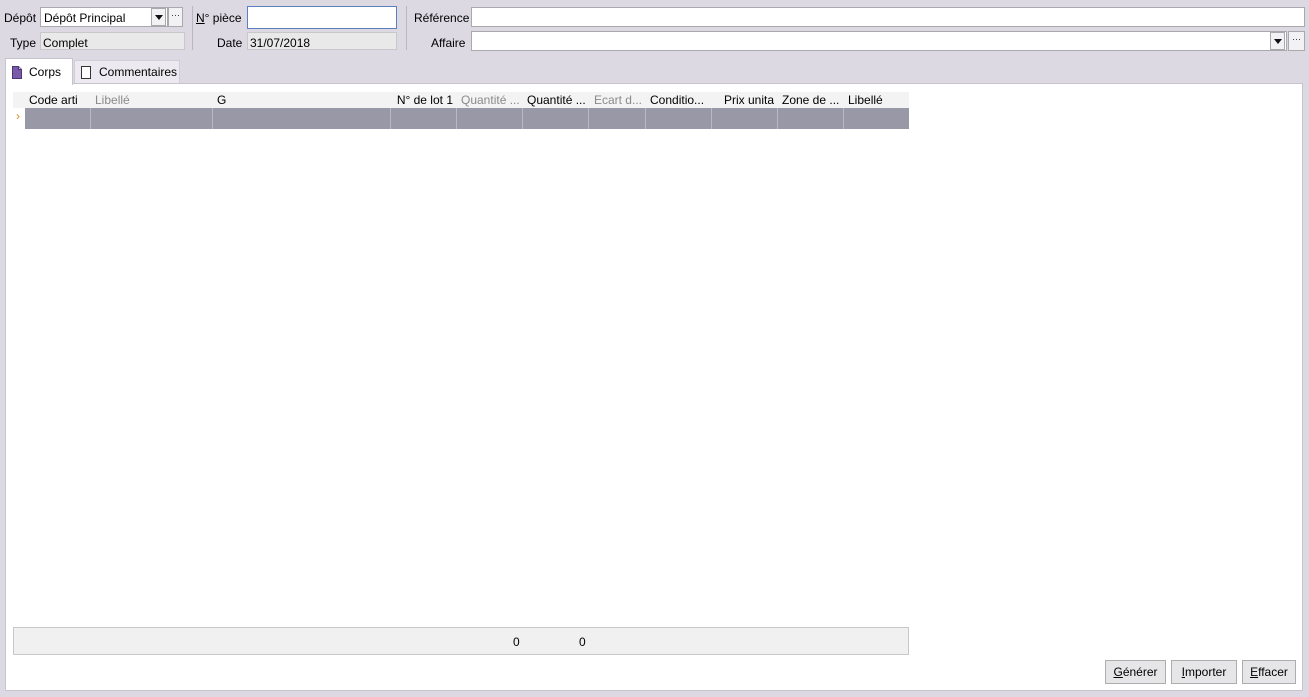  What do you see at coordinates (85, 18) in the screenshot?
I see `depot-select-value: Dépôt Principal` at bounding box center [85, 18].